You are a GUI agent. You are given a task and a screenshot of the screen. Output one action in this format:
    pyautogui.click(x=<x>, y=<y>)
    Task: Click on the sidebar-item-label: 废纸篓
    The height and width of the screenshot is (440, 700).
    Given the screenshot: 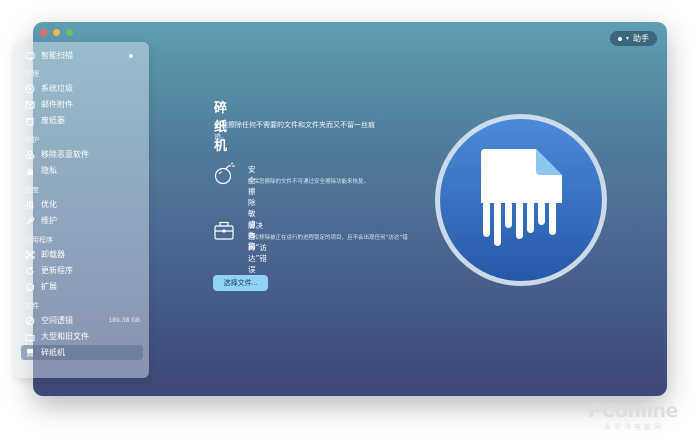 What is the action you would take?
    pyautogui.click(x=53, y=120)
    